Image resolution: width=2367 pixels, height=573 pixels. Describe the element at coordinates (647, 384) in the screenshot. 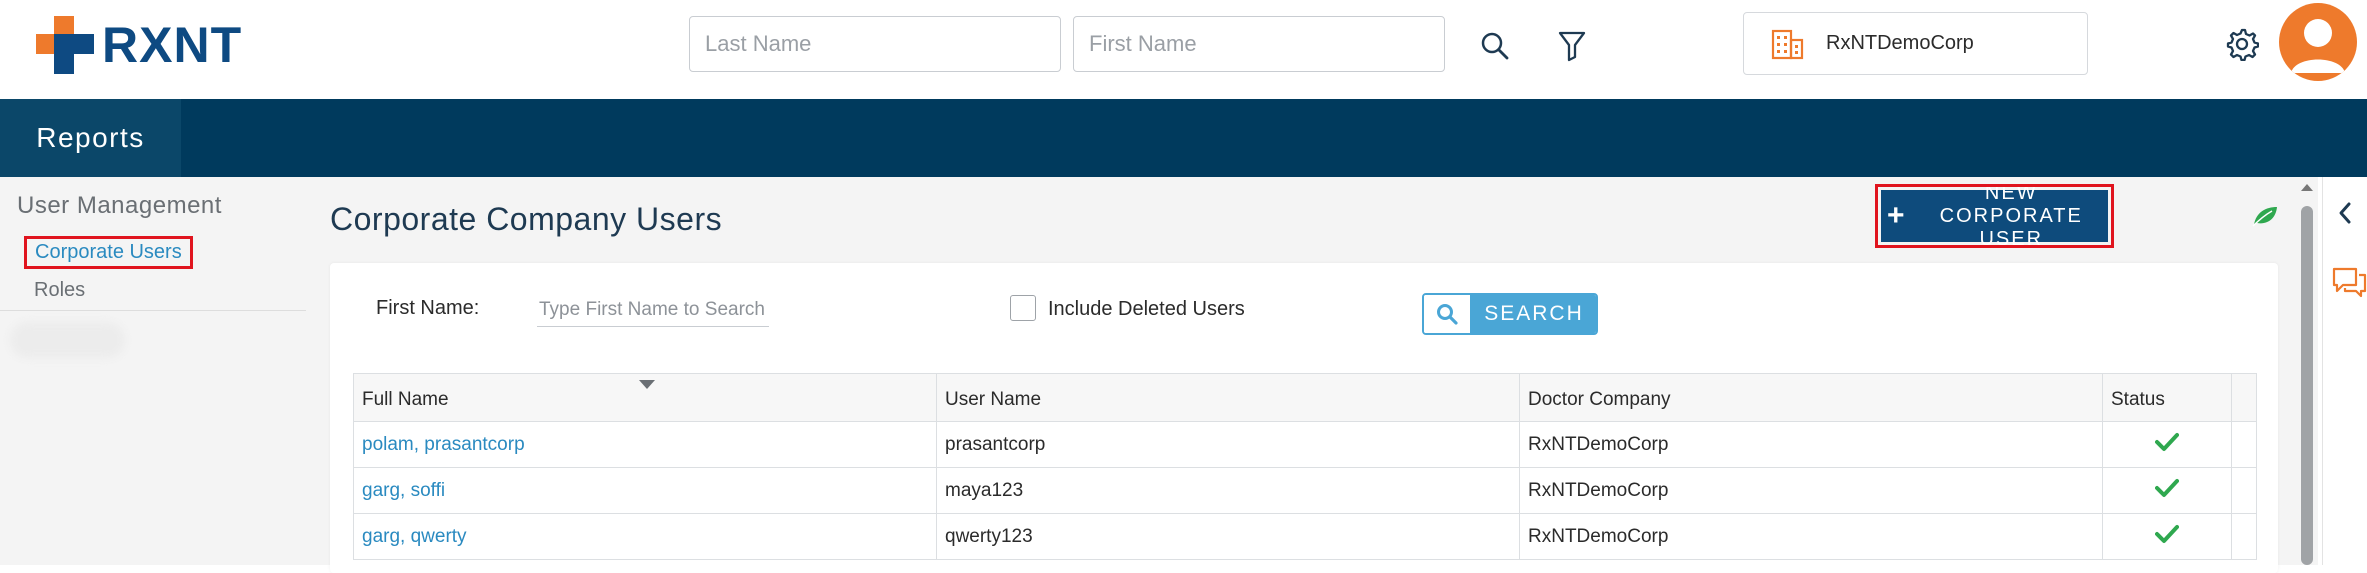

I see `sort-desc-icon` at that location.